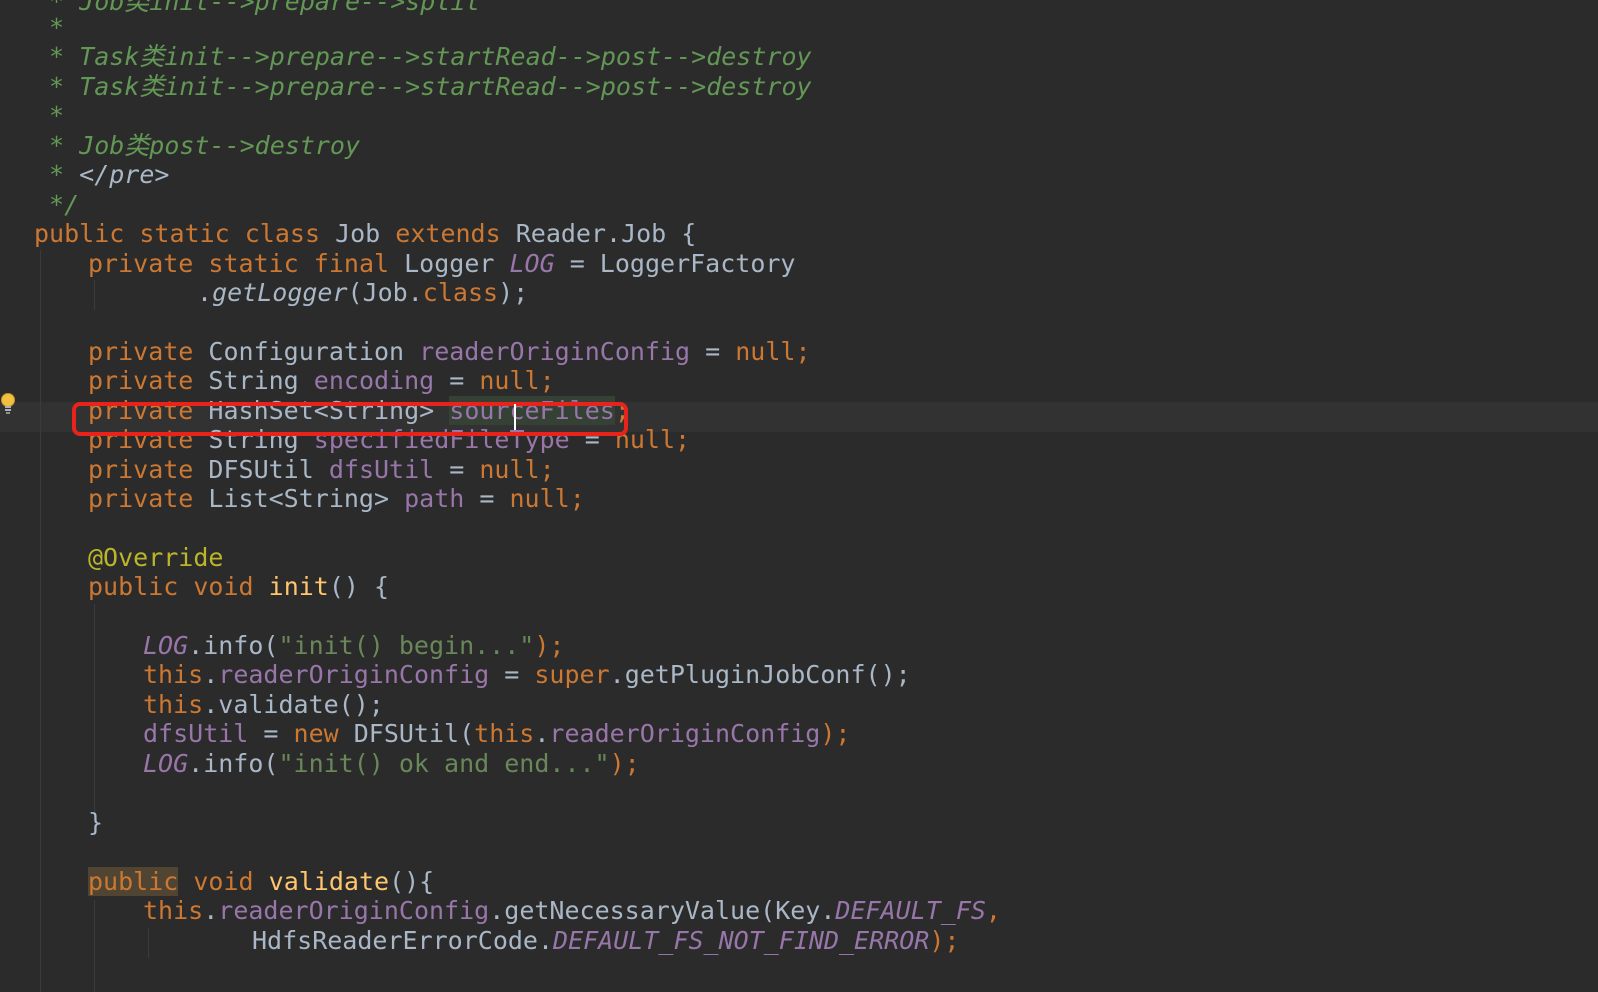  What do you see at coordinates (57, 174) in the screenshot?
I see `comment-text: *` at bounding box center [57, 174].